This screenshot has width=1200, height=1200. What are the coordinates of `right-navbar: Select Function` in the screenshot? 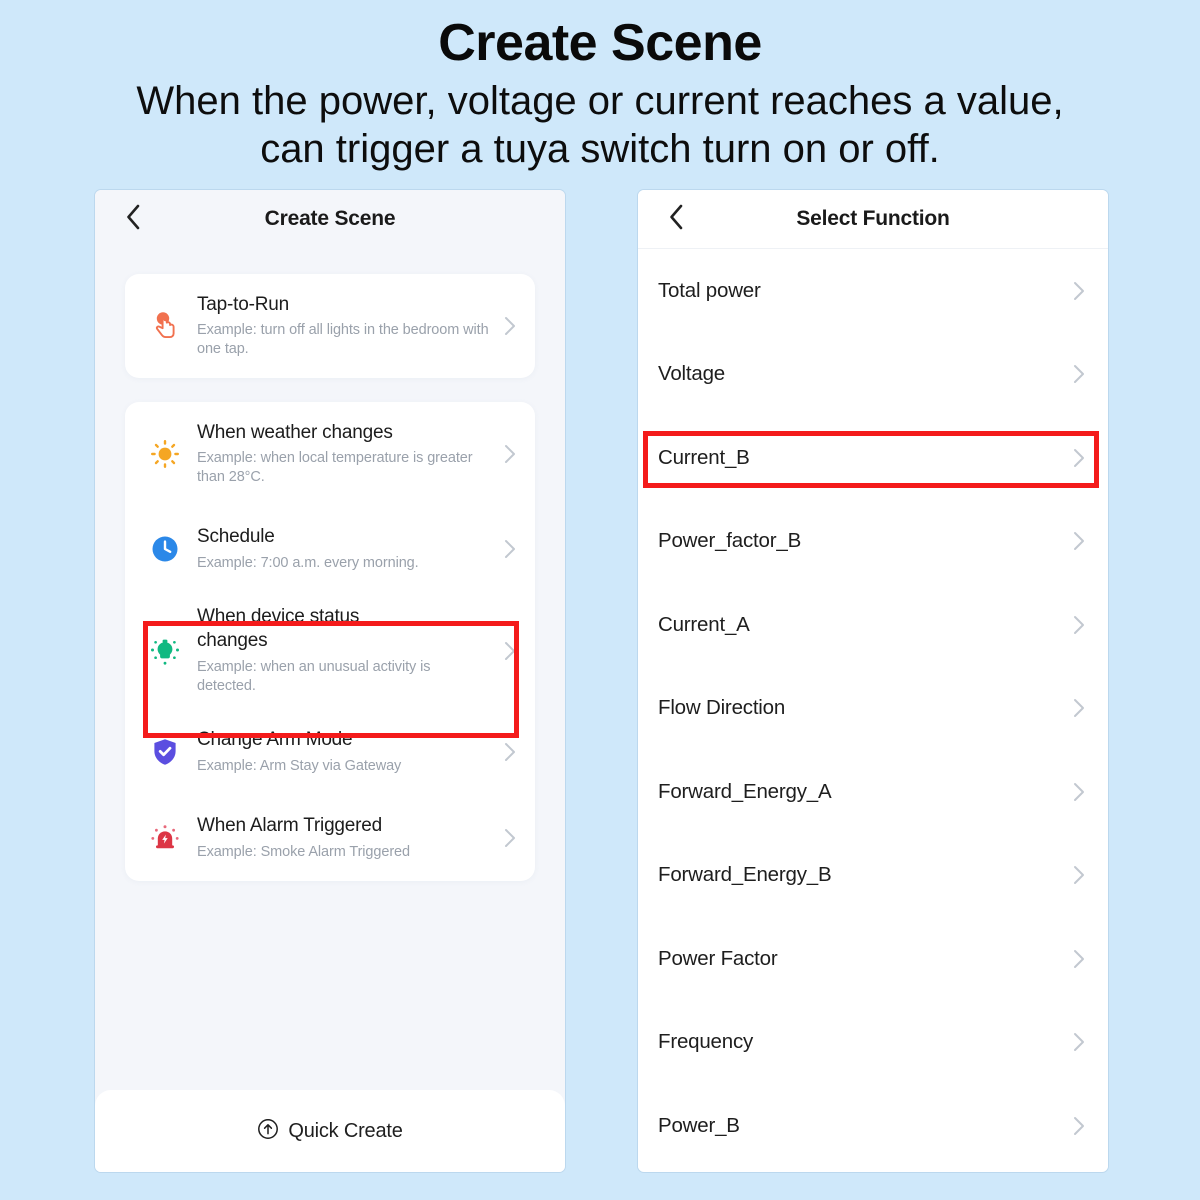 It's located at (873, 219).